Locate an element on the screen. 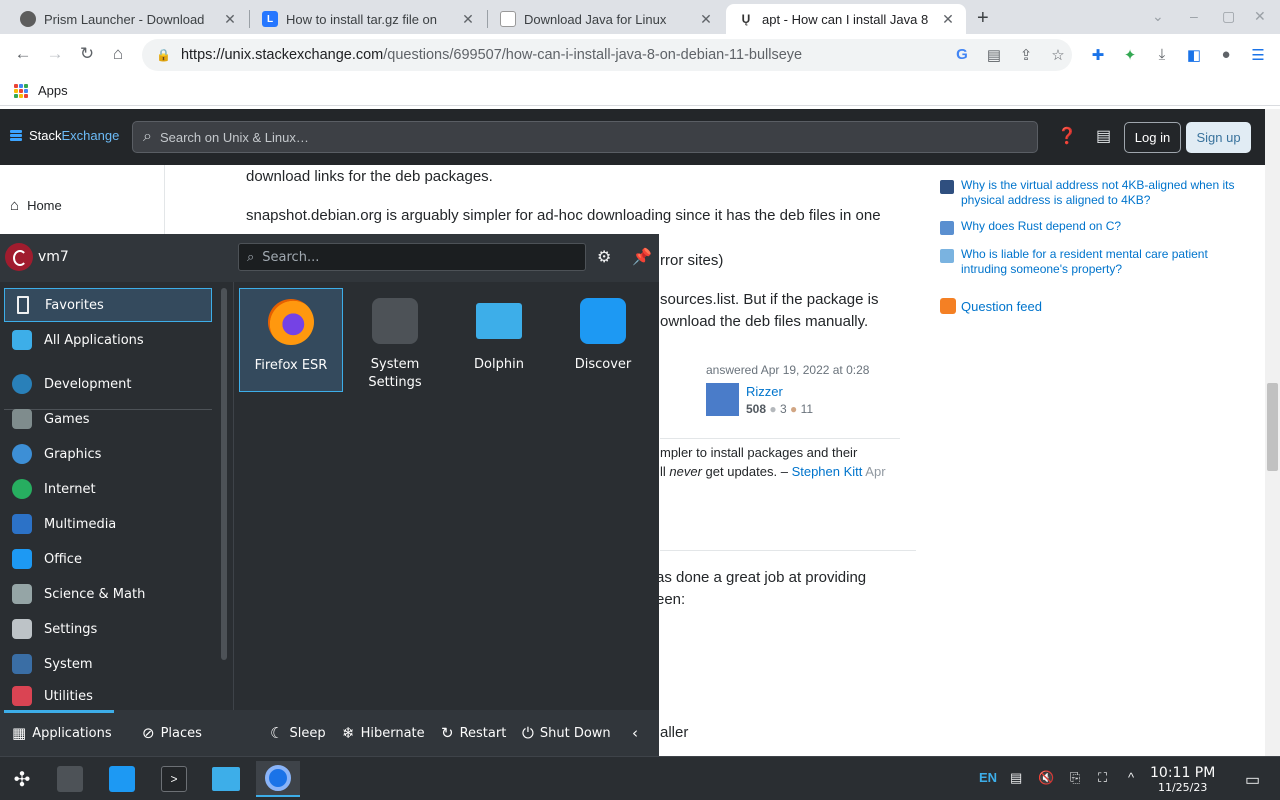 This screenshot has height=800, width=1280. category-favorites: Favorites is located at coordinates (108, 305).